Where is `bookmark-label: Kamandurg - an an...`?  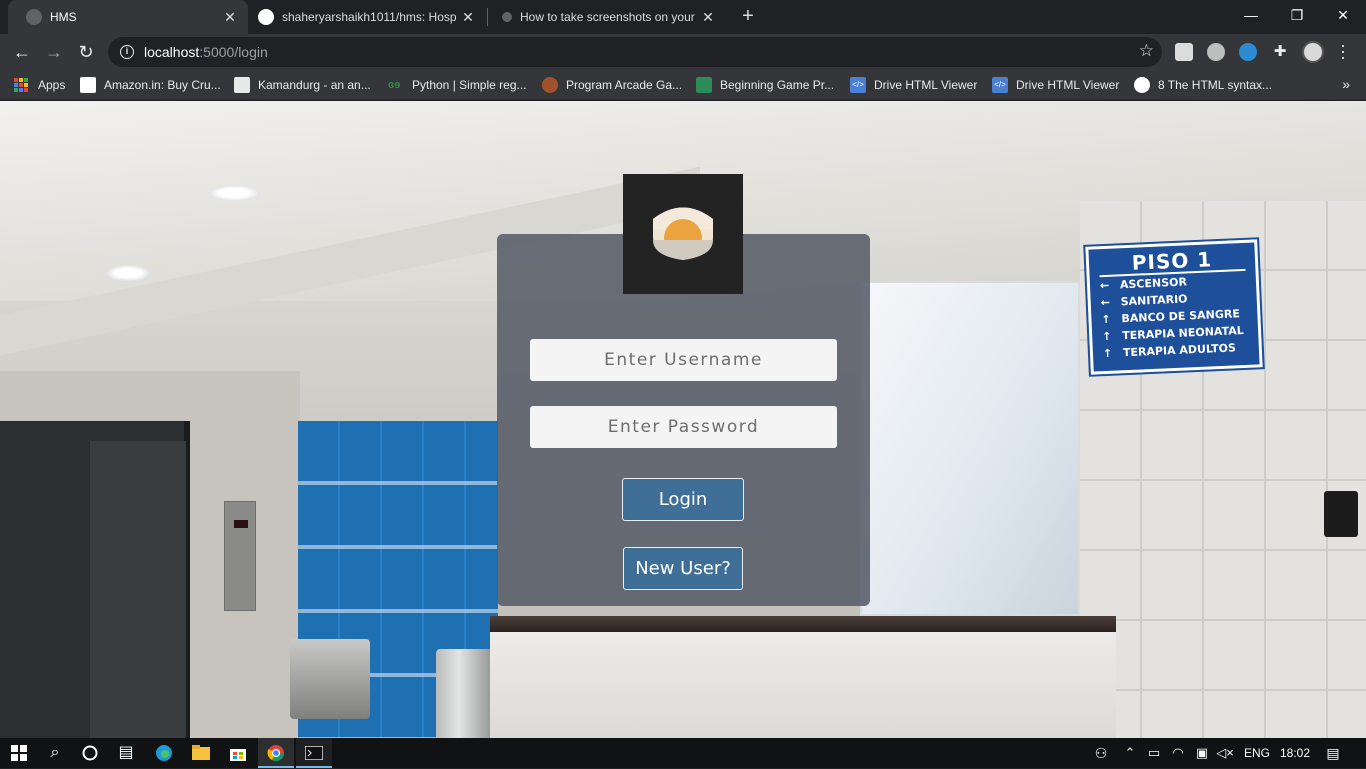
bookmark-label: Kamandurg - an an... is located at coordinates (314, 85).